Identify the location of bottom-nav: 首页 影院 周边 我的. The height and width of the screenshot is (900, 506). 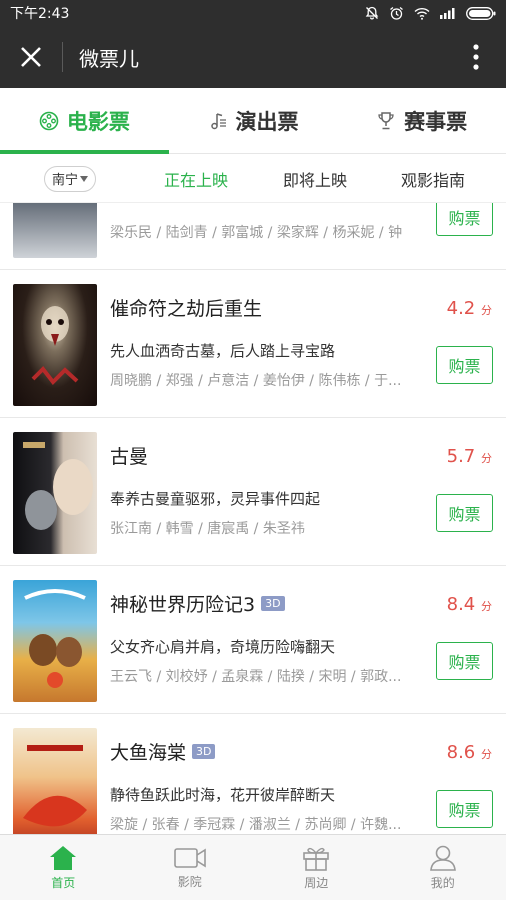
(253, 867).